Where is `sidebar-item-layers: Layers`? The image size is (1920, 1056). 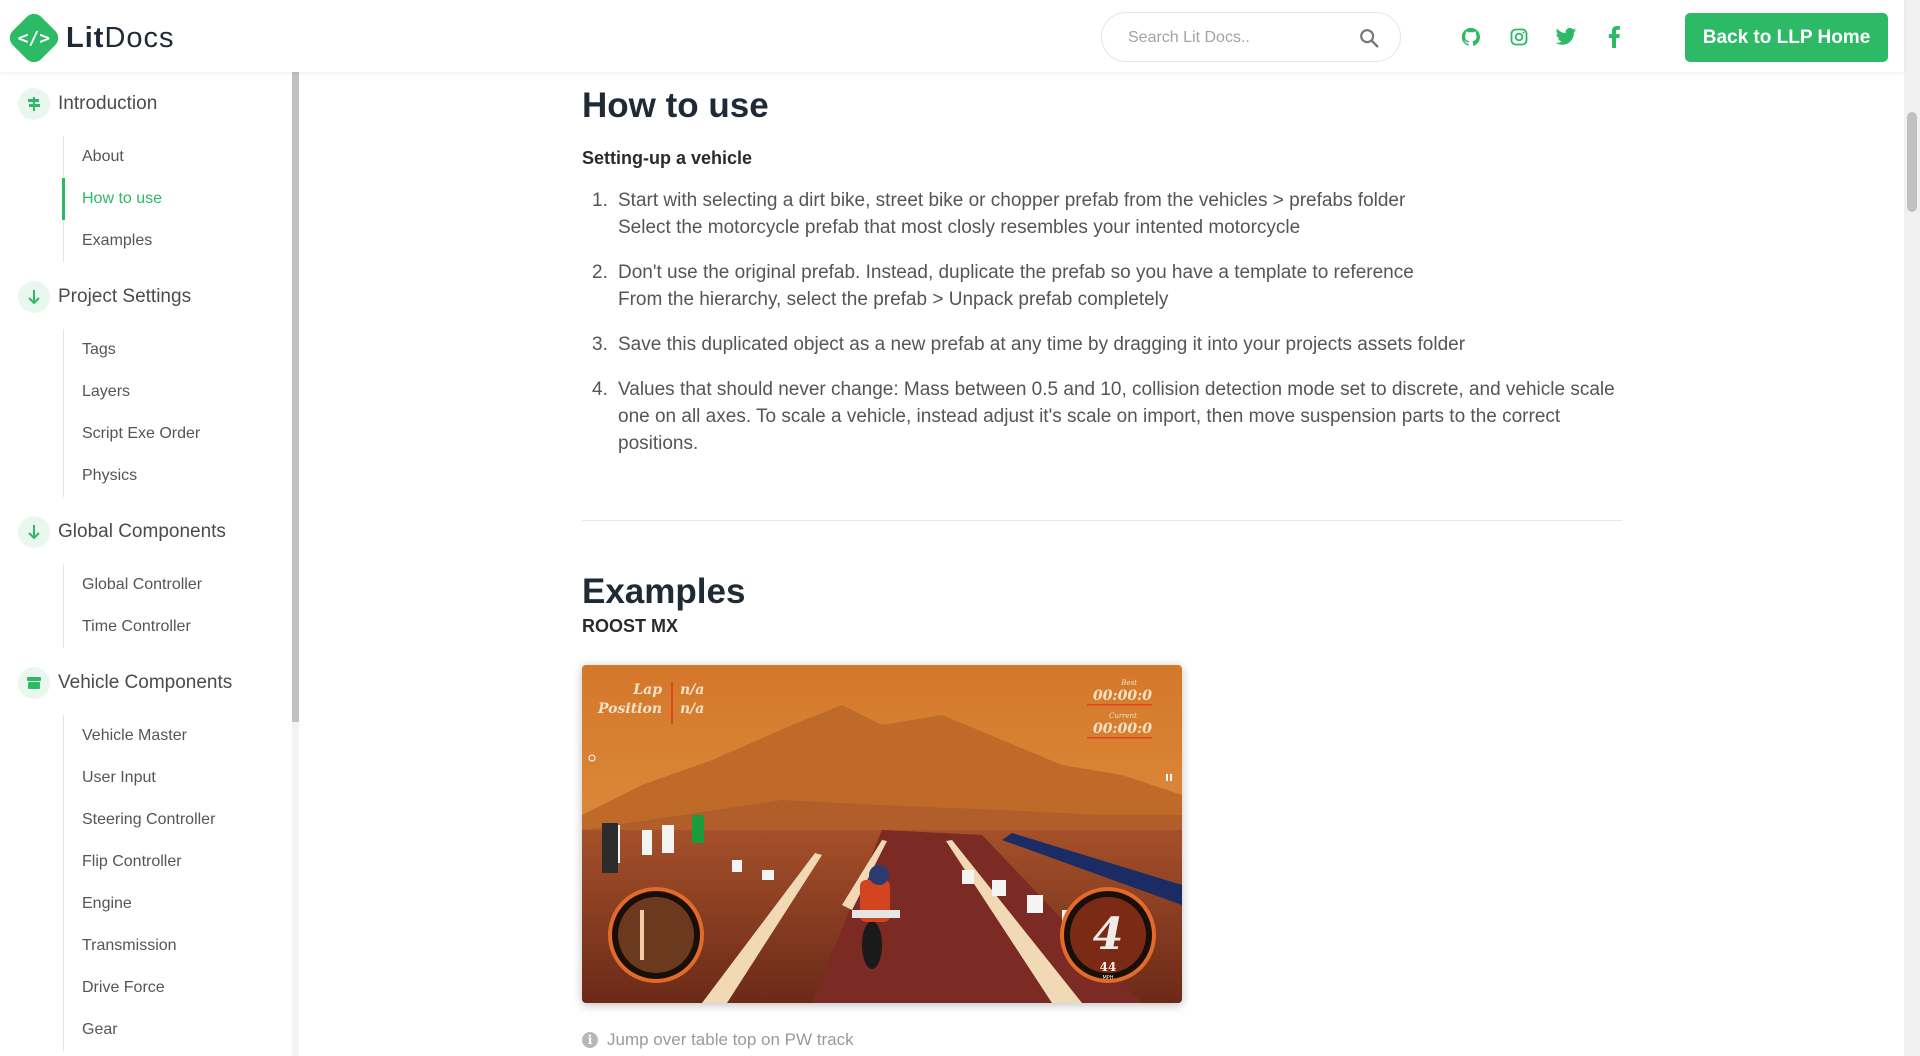
sidebar-item-layers: Layers is located at coordinates (132, 392).